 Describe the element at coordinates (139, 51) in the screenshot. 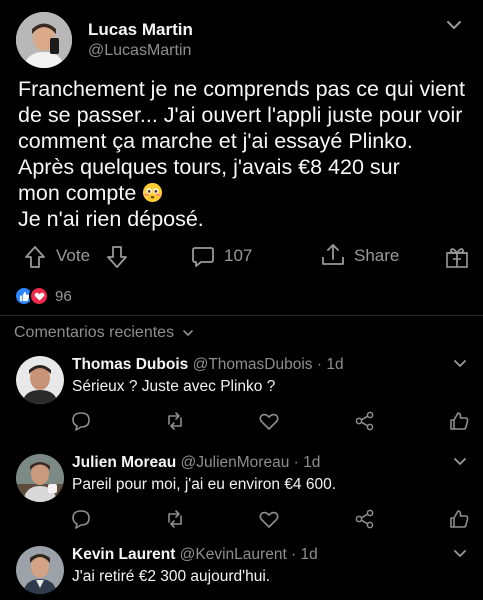

I see `author-handle: @LucasMartin` at that location.